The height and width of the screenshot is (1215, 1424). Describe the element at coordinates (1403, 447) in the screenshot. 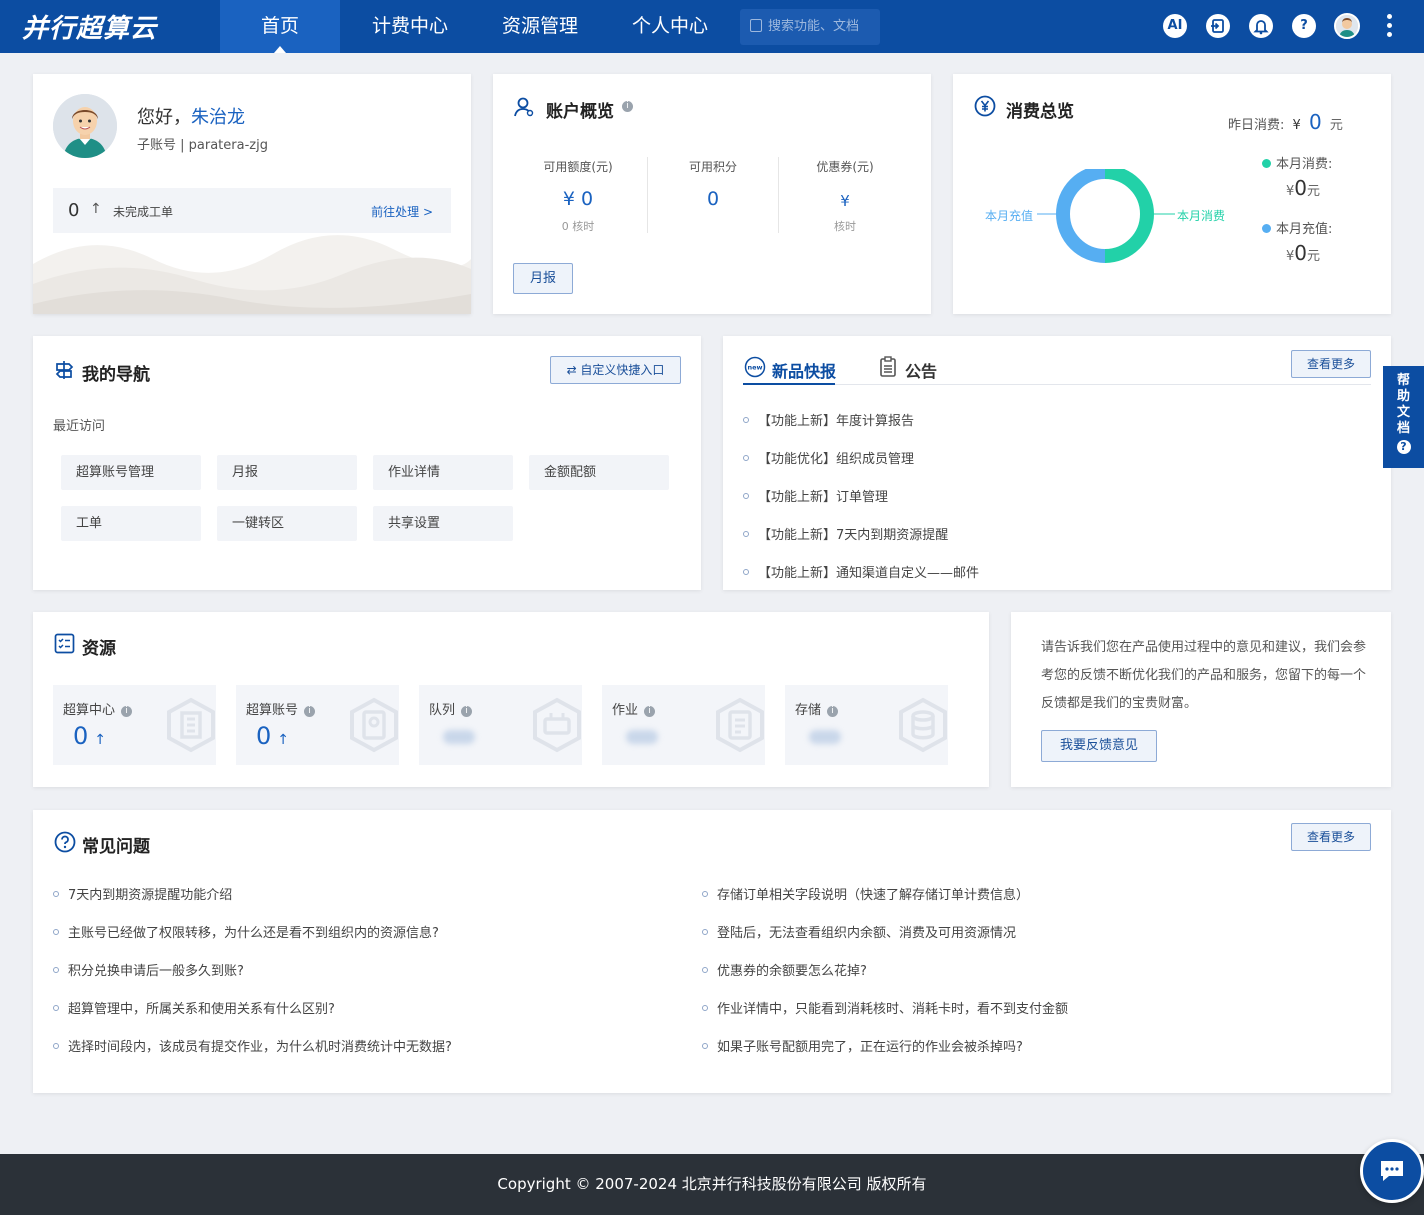

I see `question-icon: ?` at that location.